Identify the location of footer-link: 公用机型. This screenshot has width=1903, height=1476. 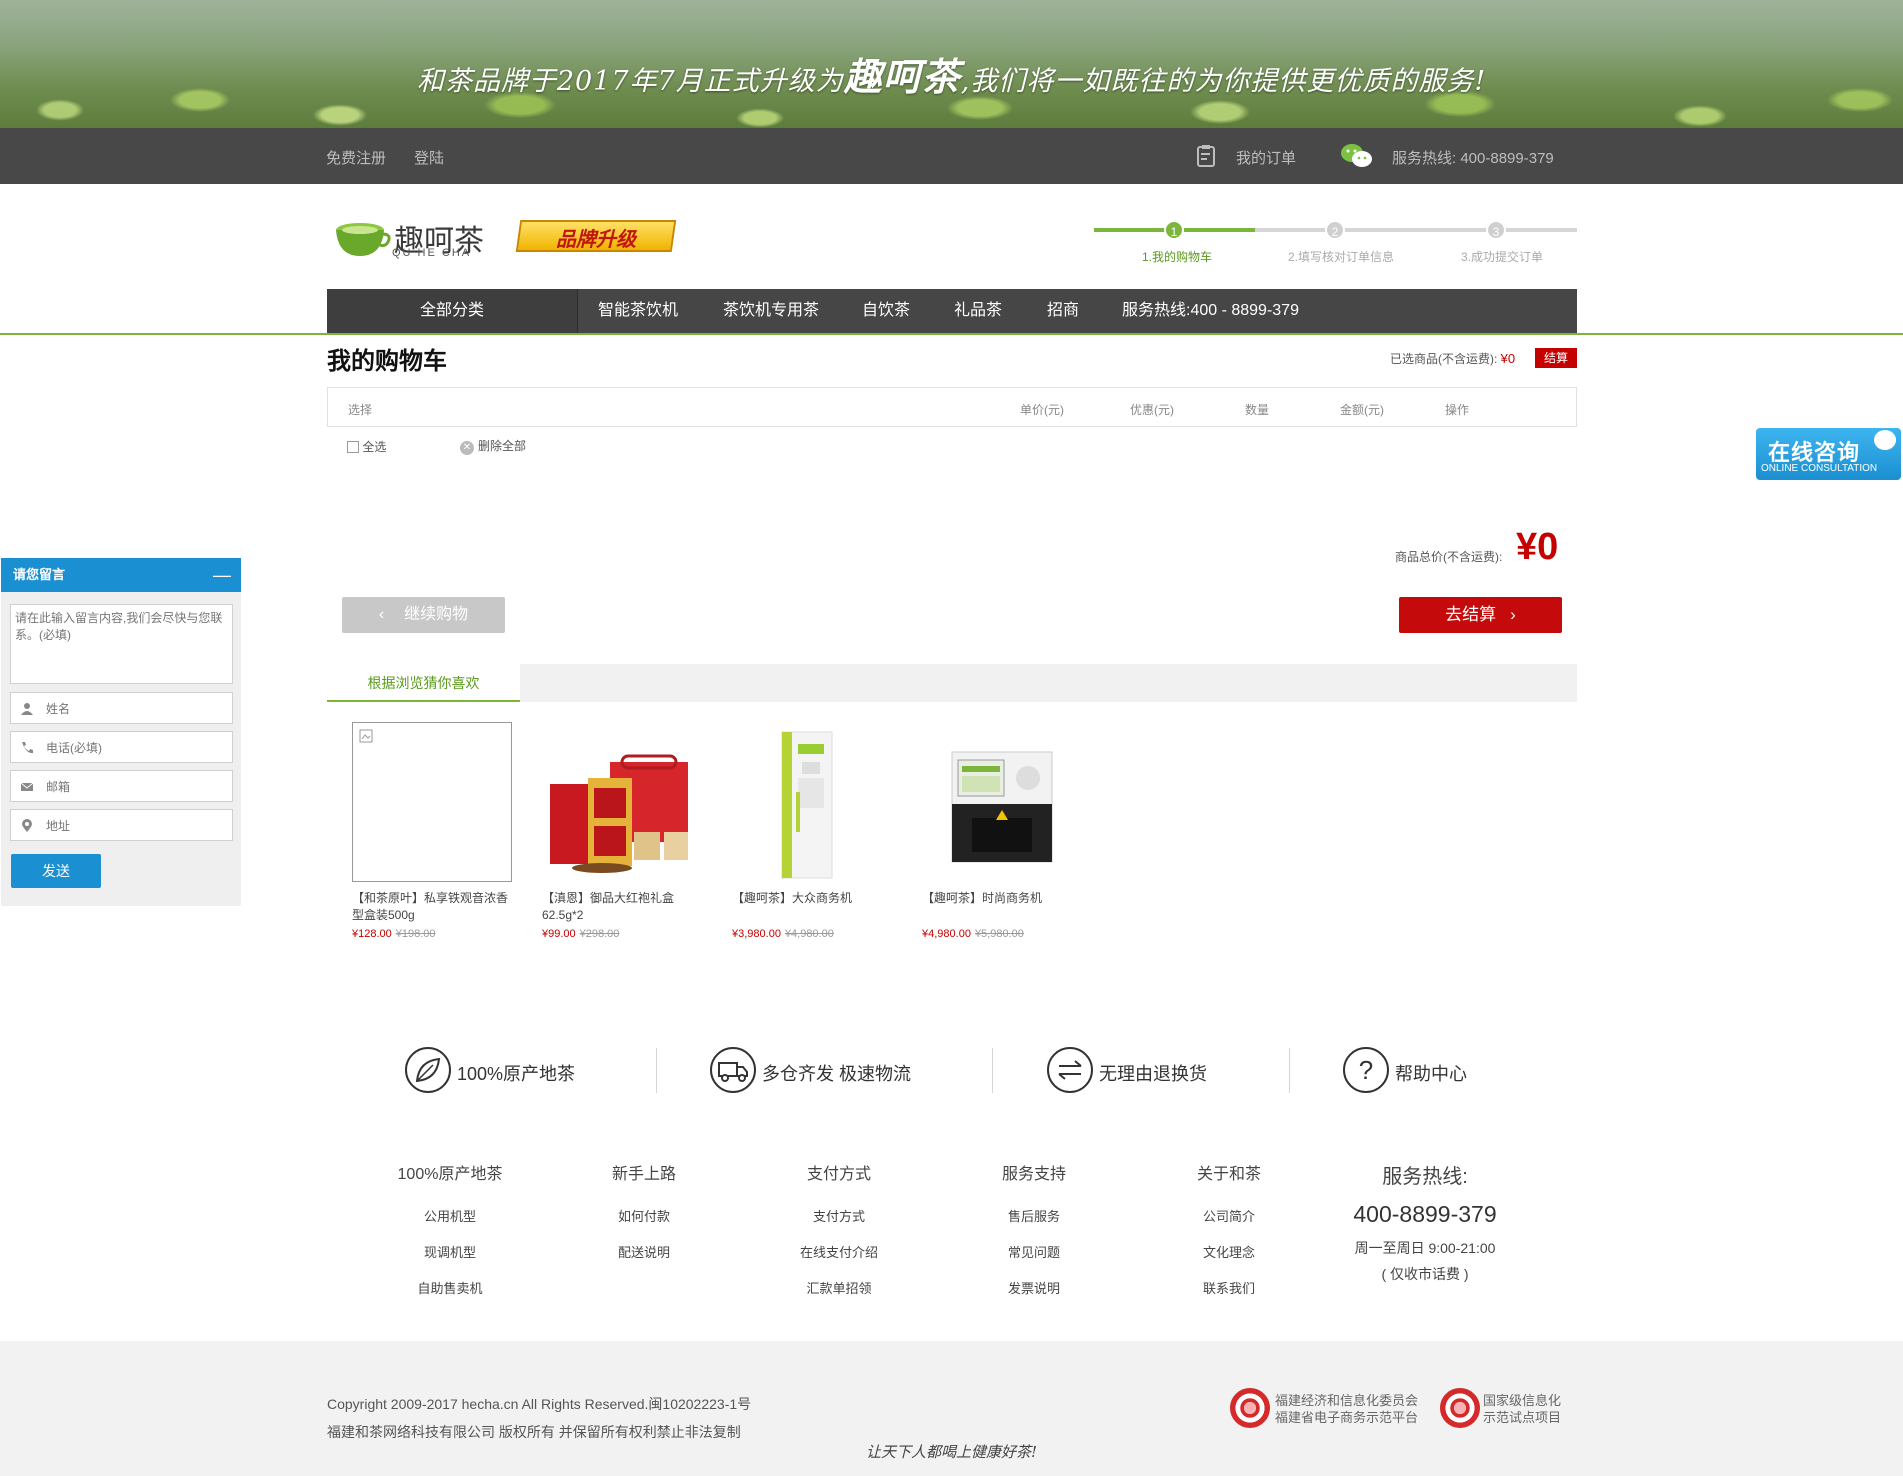
(450, 1224).